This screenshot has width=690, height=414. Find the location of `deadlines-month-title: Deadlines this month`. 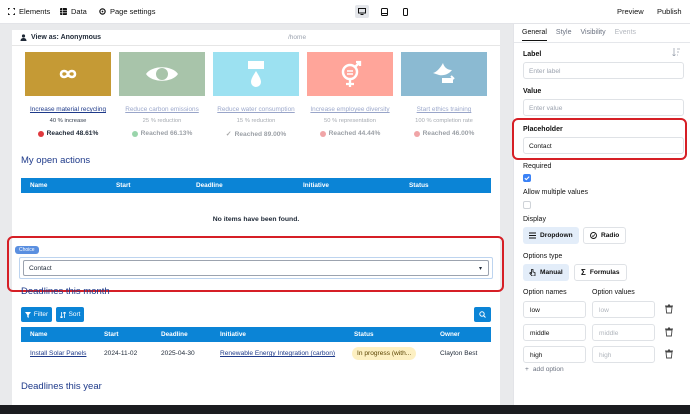

deadlines-month-title: Deadlines this month is located at coordinates (65, 291).